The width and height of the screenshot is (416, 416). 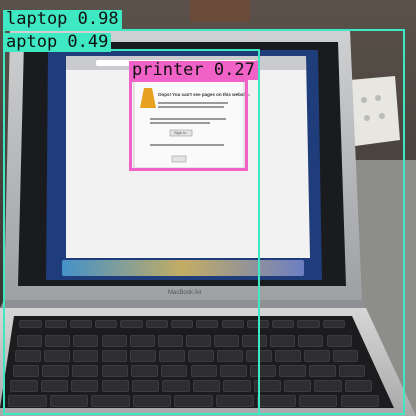 I want to click on detection-label-laptop-high: laptop 0.98, so click(x=62, y=19).